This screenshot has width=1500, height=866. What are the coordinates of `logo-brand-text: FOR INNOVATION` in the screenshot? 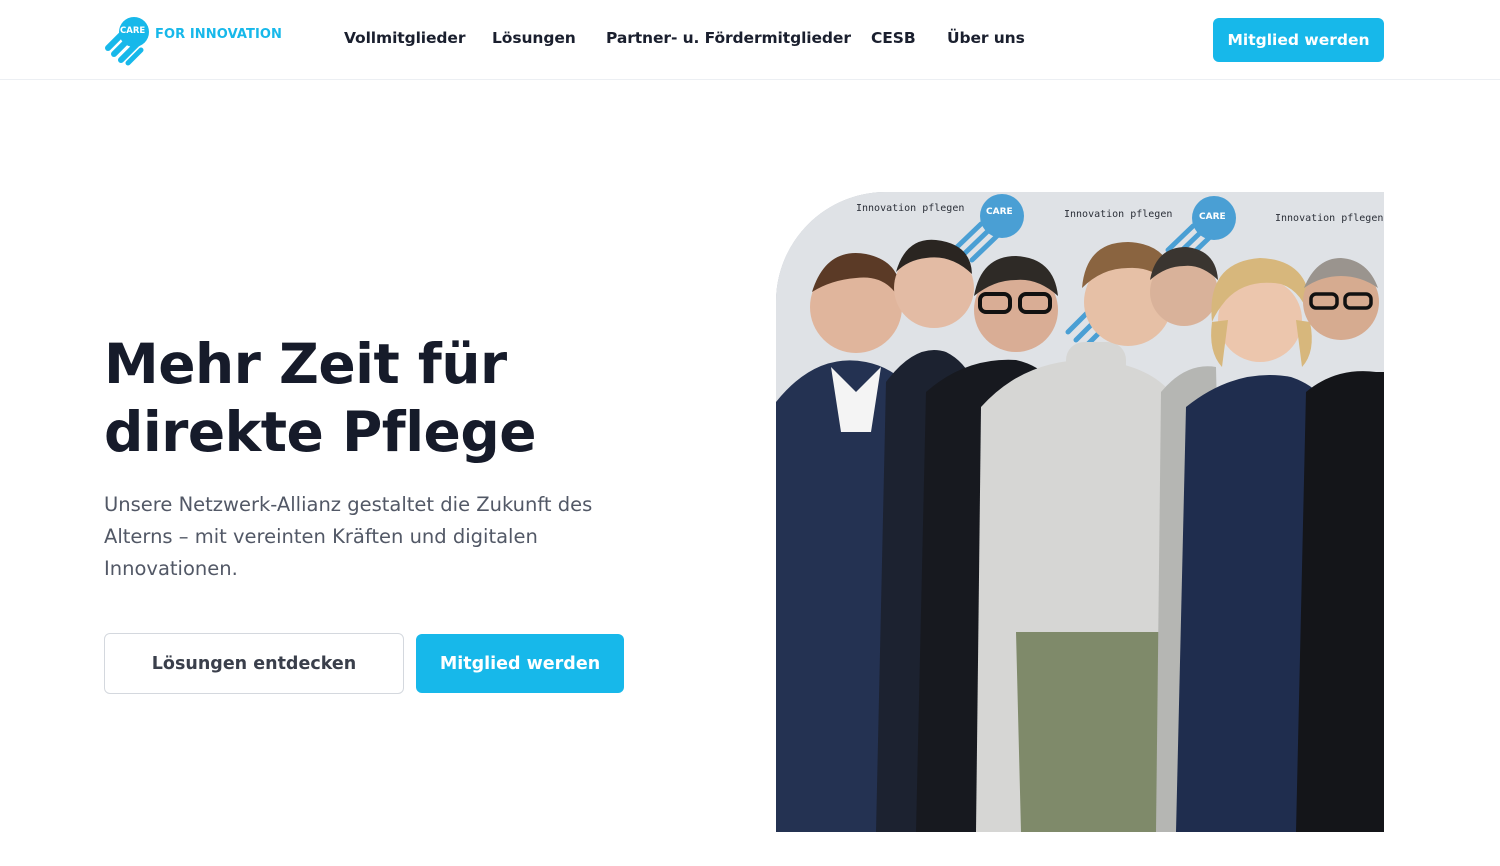 It's located at (219, 34).